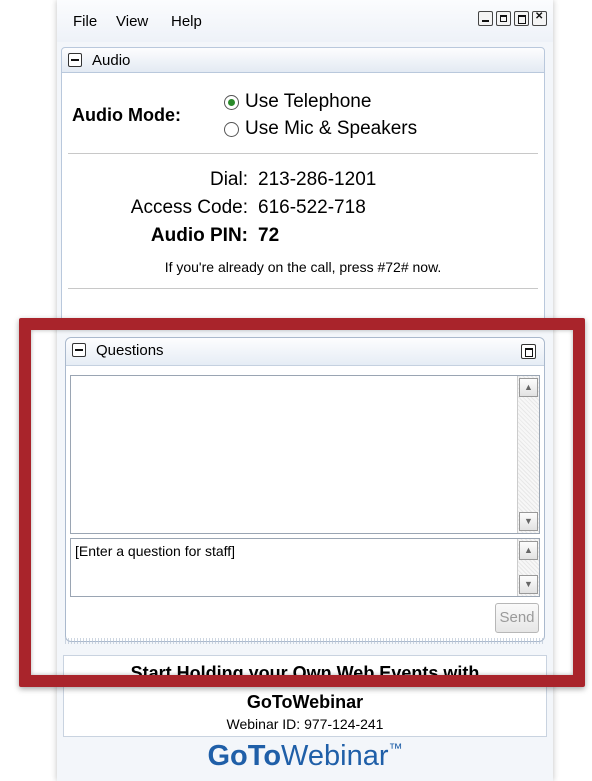 The height and width of the screenshot is (781, 592). Describe the element at coordinates (189, 207) in the screenshot. I see `access-code-label: Access Code:` at that location.